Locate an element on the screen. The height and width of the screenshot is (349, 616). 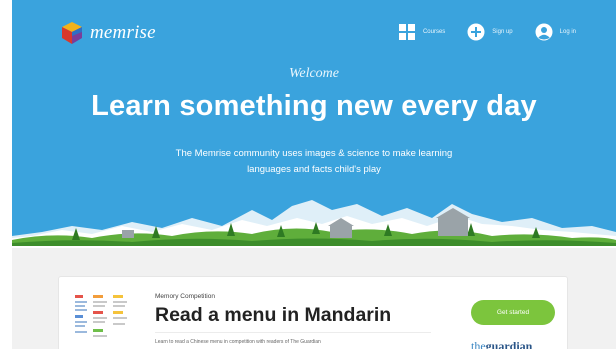
card-kicker: Memory Competition is located at coordinates (185, 296).